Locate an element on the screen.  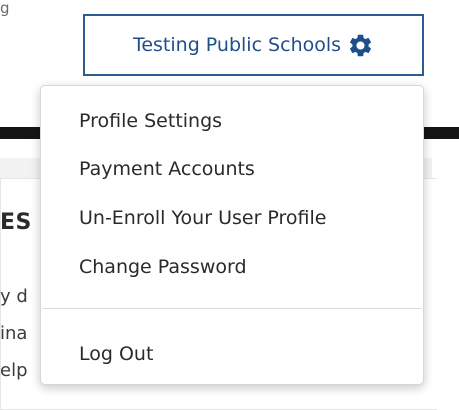
school-selector-button: Testing Public Schools is located at coordinates (253, 45).